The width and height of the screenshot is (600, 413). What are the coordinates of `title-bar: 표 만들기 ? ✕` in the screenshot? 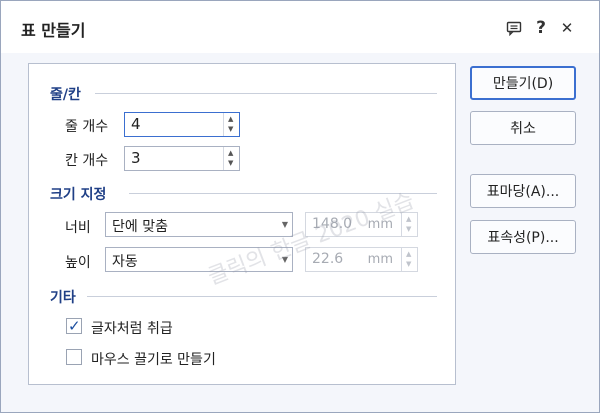 It's located at (300, 27).